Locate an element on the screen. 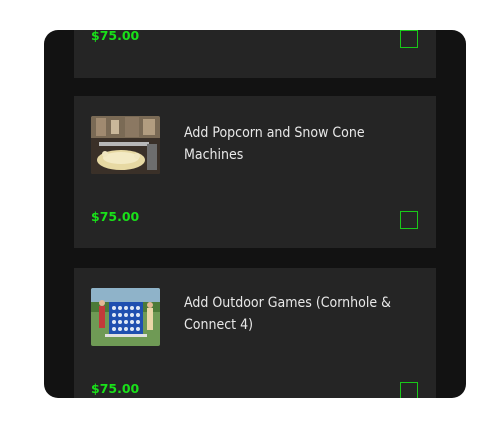 The image size is (500, 427). addon-title: Add Popcorn and Snow Cone Machines is located at coordinates (274, 144).